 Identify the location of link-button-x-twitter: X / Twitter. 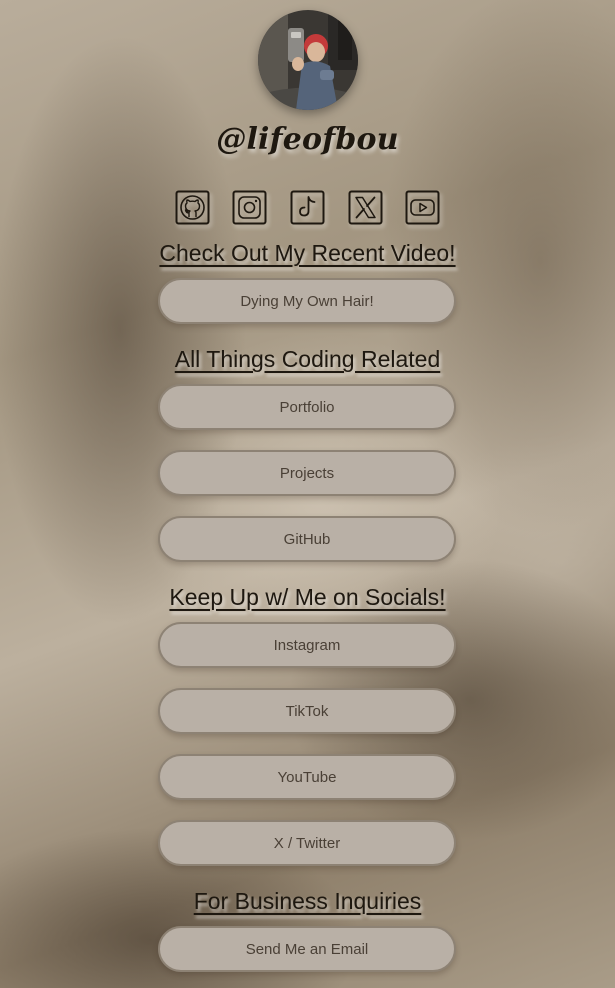
(307, 843).